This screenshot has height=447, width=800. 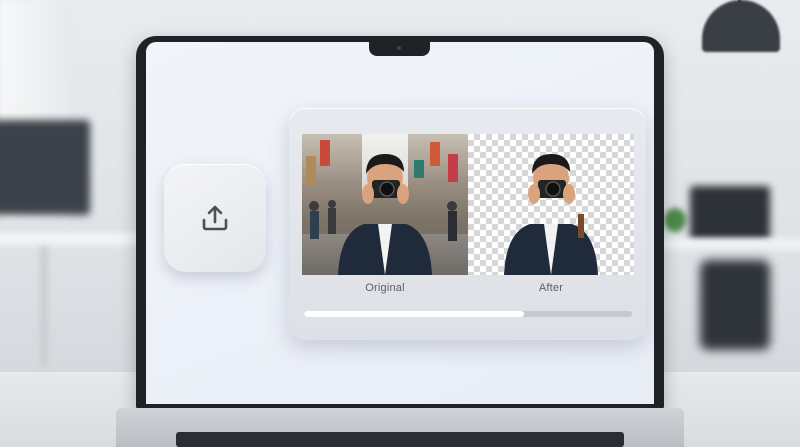 What do you see at coordinates (75, 239) in the screenshot?
I see `background-desk-left` at bounding box center [75, 239].